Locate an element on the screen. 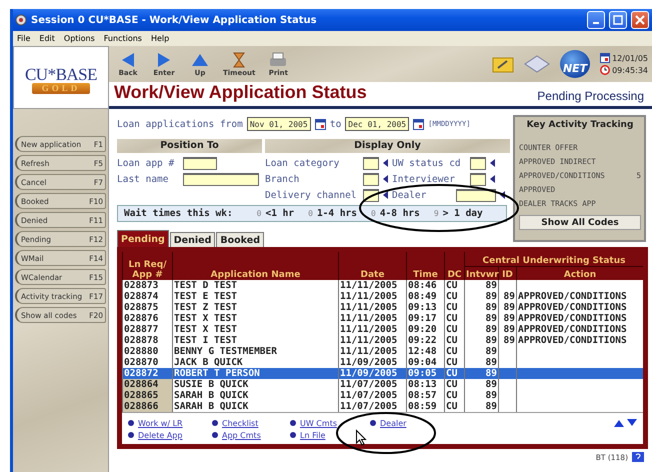 Image resolution: width=652 pixels, height=472 pixels. menu-item: Help is located at coordinates (160, 38).